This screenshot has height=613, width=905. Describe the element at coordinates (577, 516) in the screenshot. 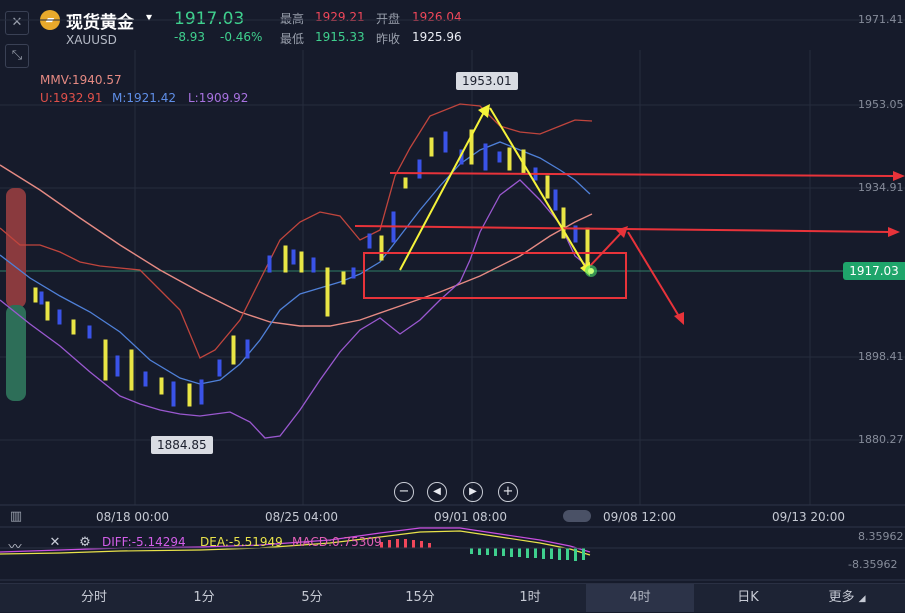

I see `scroll-handle` at that location.